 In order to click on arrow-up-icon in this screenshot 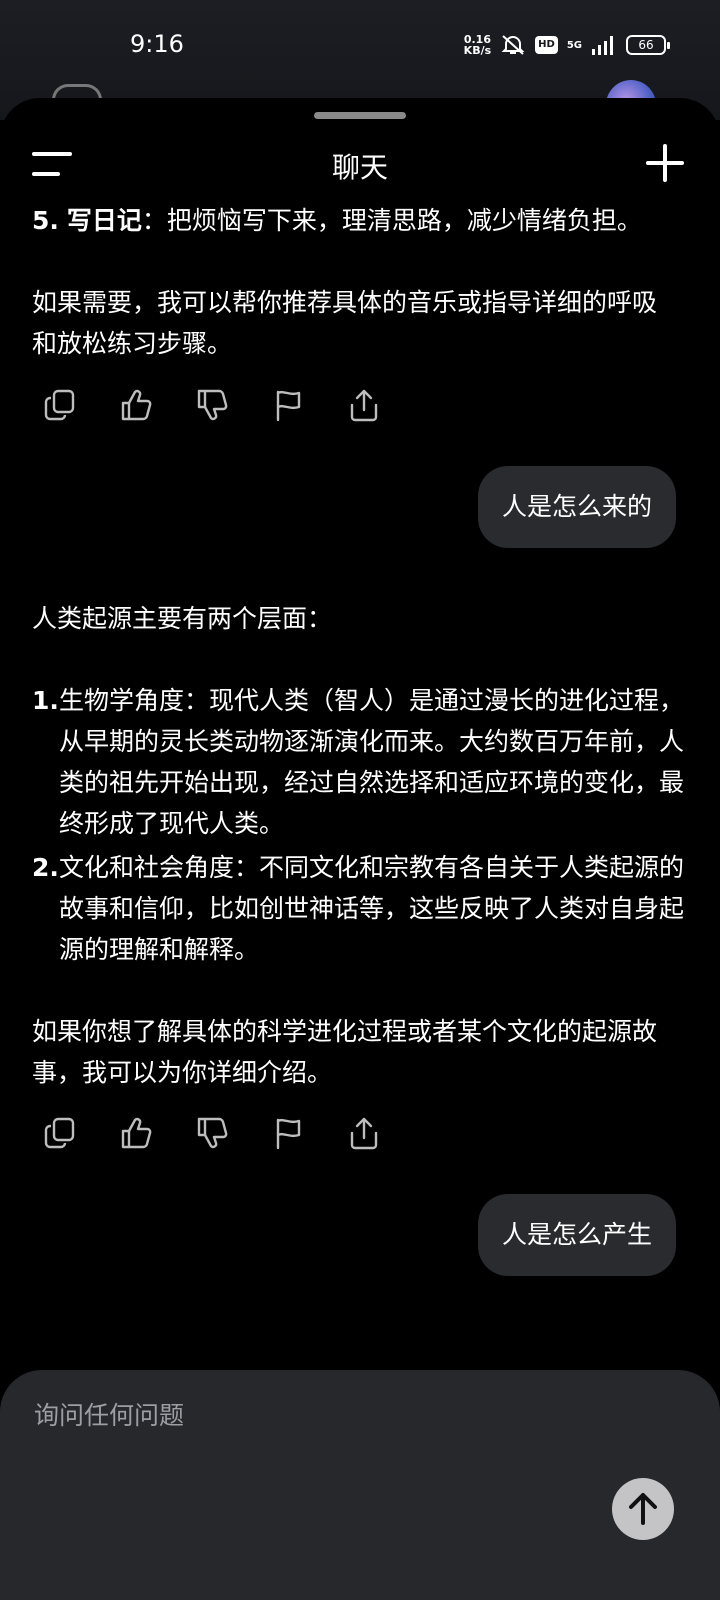, I will do `click(643, 1509)`.